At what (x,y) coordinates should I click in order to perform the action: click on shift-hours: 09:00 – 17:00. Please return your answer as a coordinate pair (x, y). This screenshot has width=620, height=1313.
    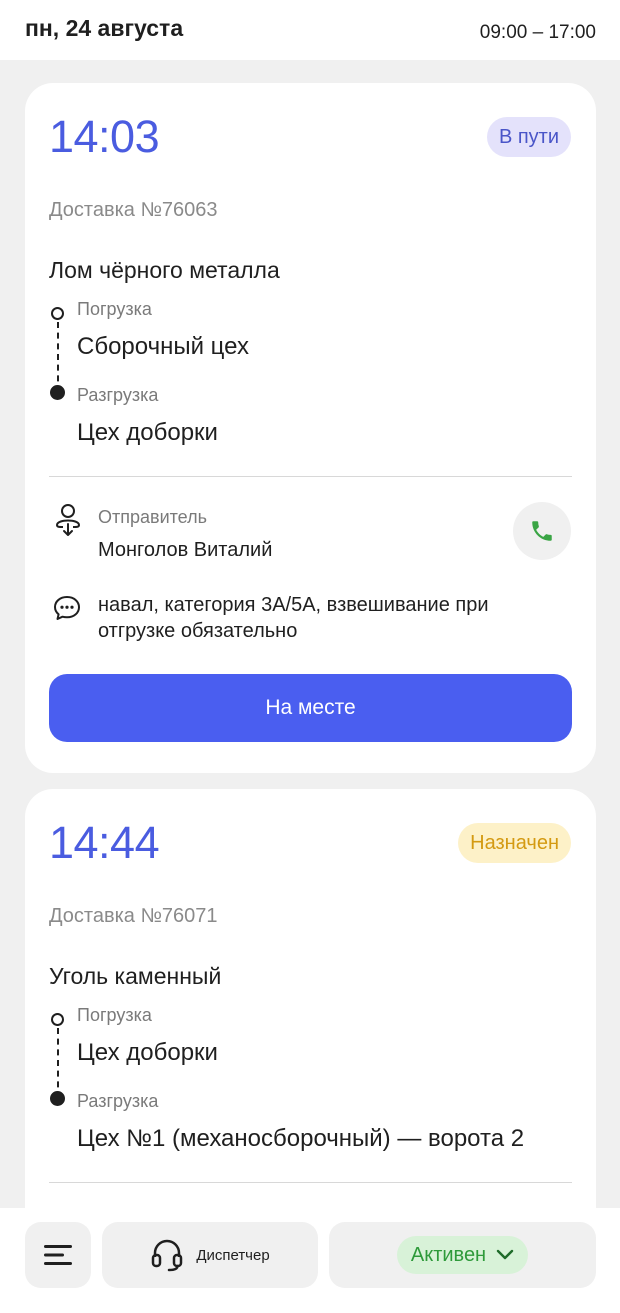
    Looking at the image, I should click on (537, 32).